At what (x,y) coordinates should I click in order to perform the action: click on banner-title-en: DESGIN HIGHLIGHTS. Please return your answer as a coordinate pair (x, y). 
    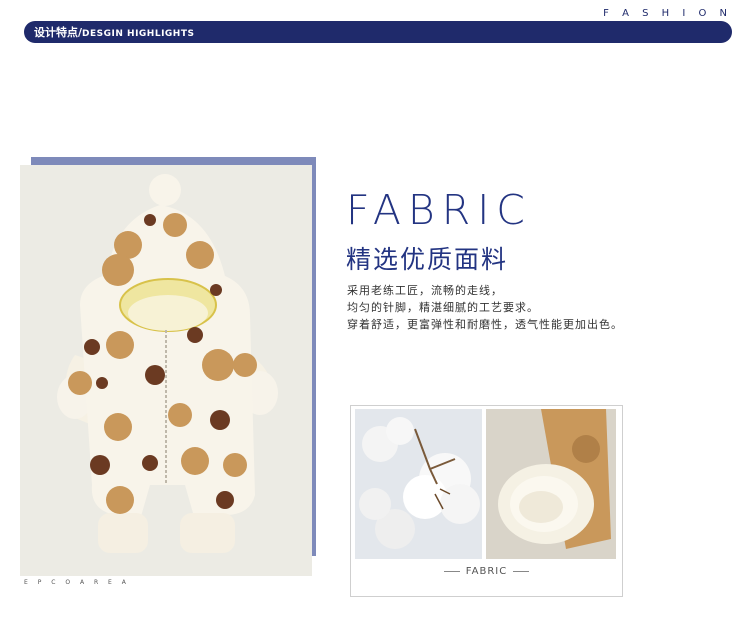
    Looking at the image, I should click on (138, 34).